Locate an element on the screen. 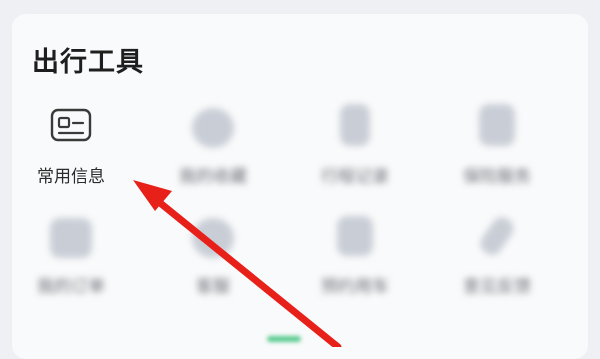  tool-label: 客服 is located at coordinates (213, 287).